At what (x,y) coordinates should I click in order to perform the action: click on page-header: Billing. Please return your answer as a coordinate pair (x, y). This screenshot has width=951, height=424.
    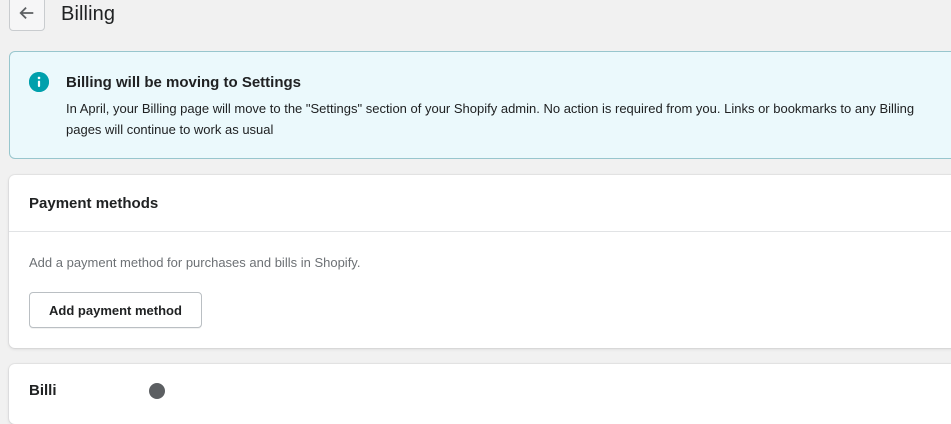
    Looking at the image, I should click on (475, 20).